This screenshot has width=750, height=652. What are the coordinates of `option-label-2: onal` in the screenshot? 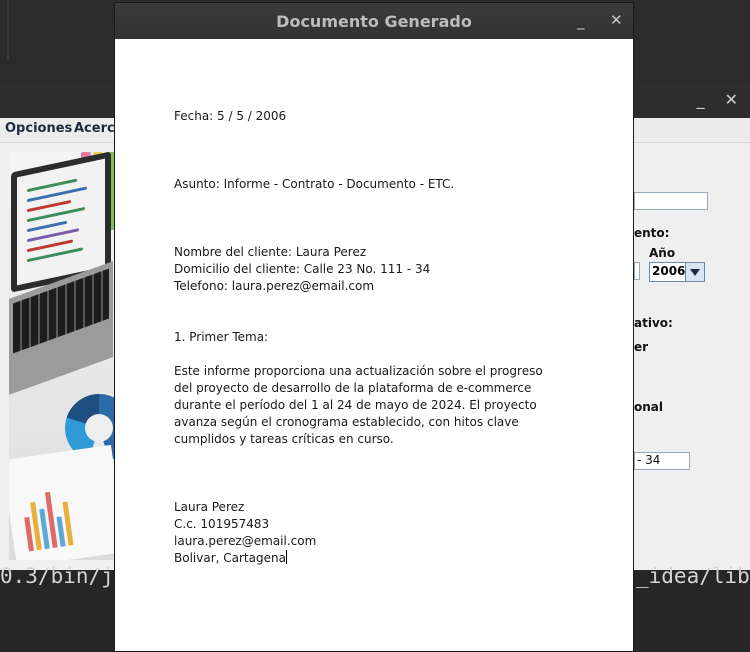 It's located at (648, 407).